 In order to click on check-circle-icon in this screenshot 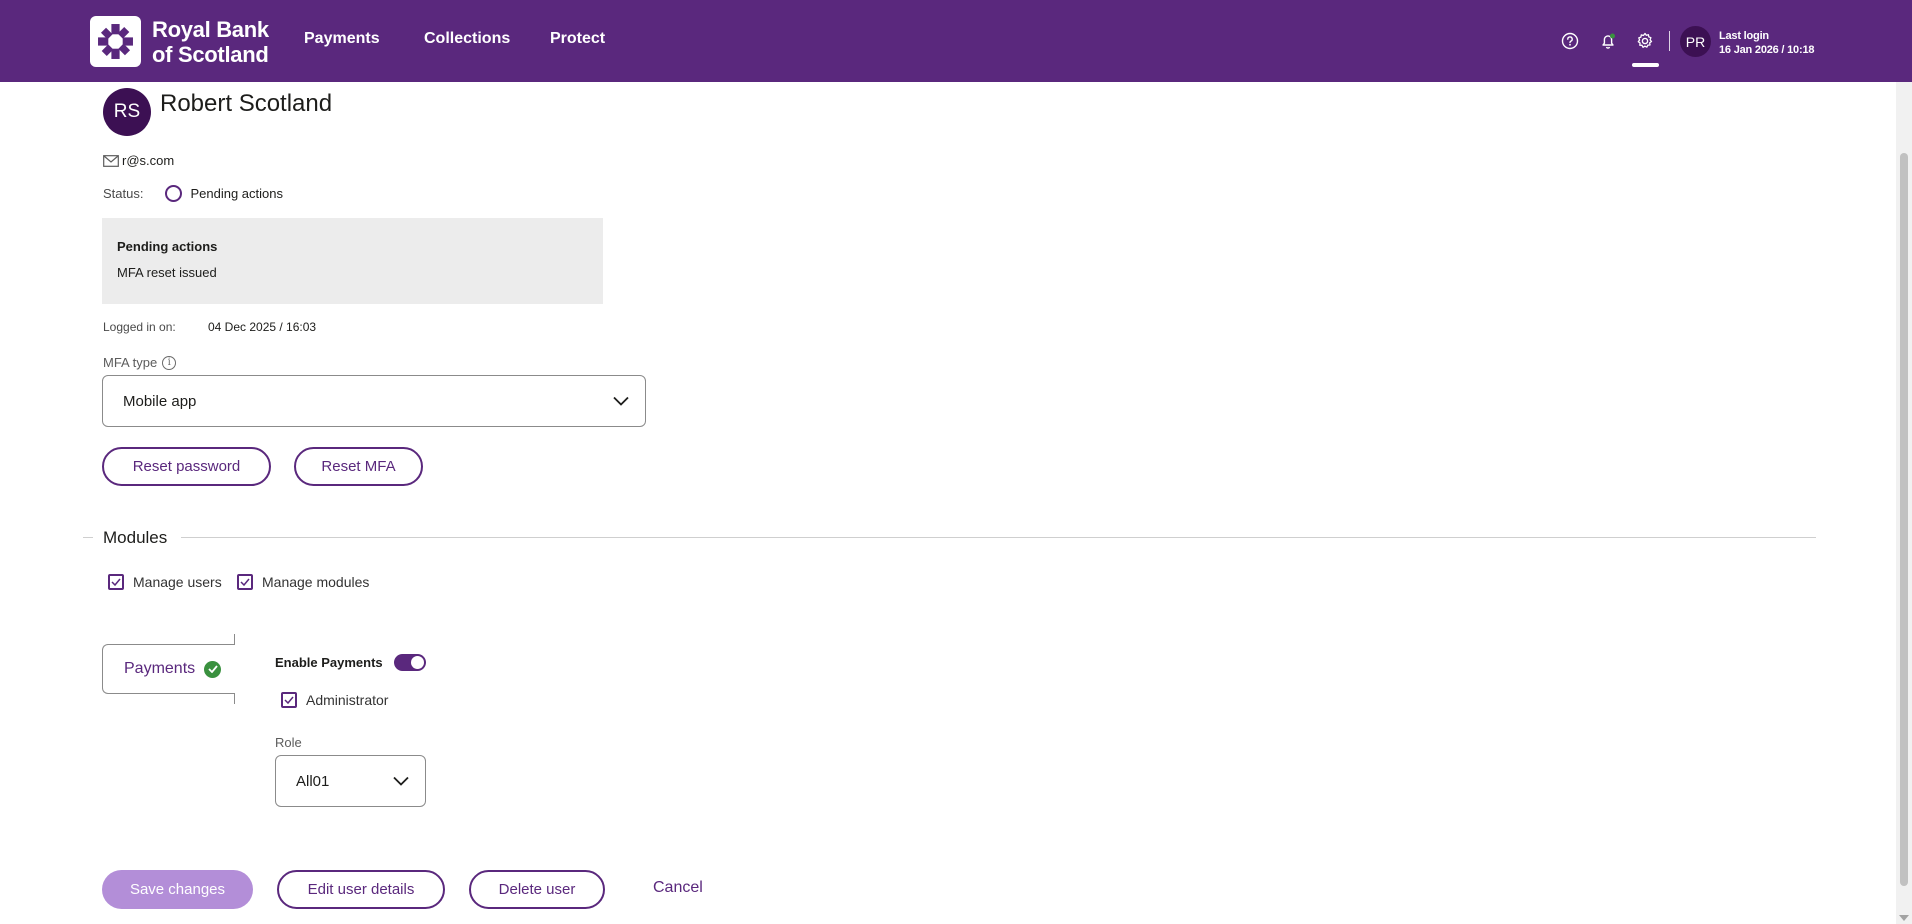, I will do `click(213, 669)`.